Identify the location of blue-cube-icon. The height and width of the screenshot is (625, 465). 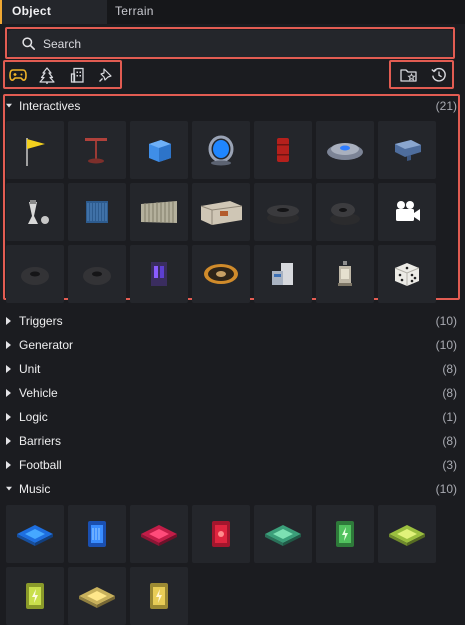
(160, 151).